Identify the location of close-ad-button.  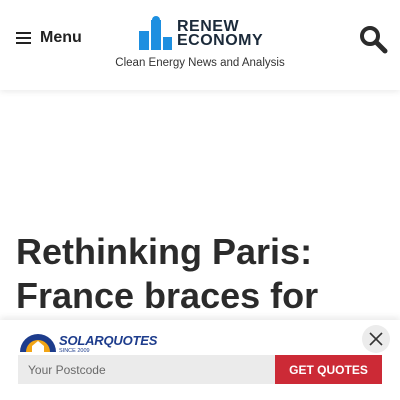
(376, 339).